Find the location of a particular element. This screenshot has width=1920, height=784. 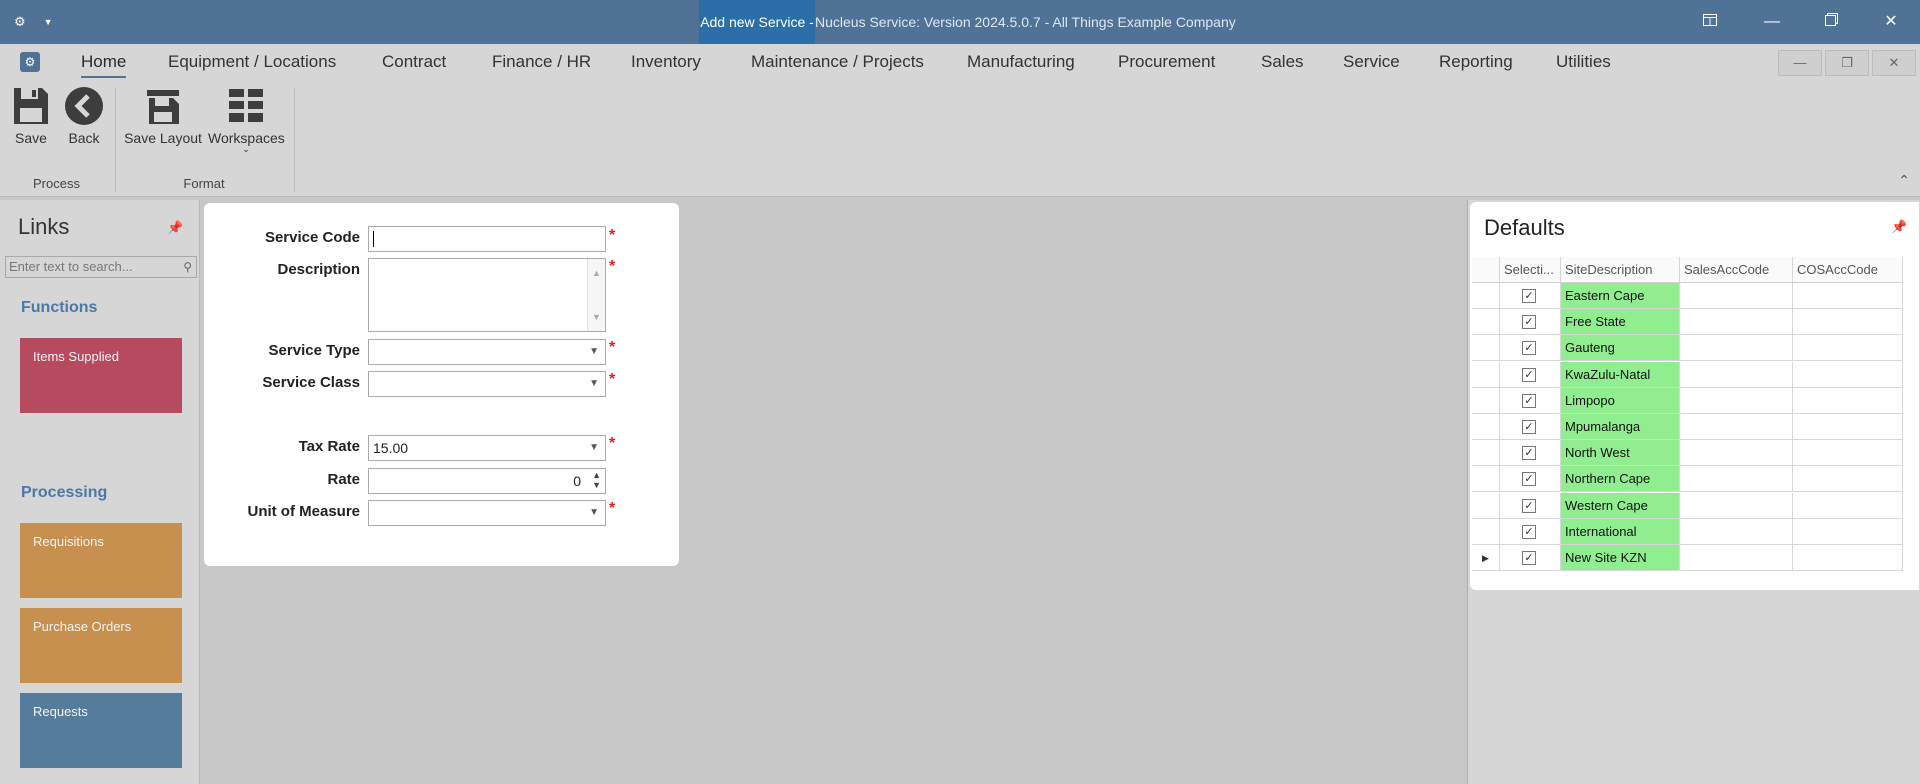

site-description-cell: Limpopo is located at coordinates (1620, 400).